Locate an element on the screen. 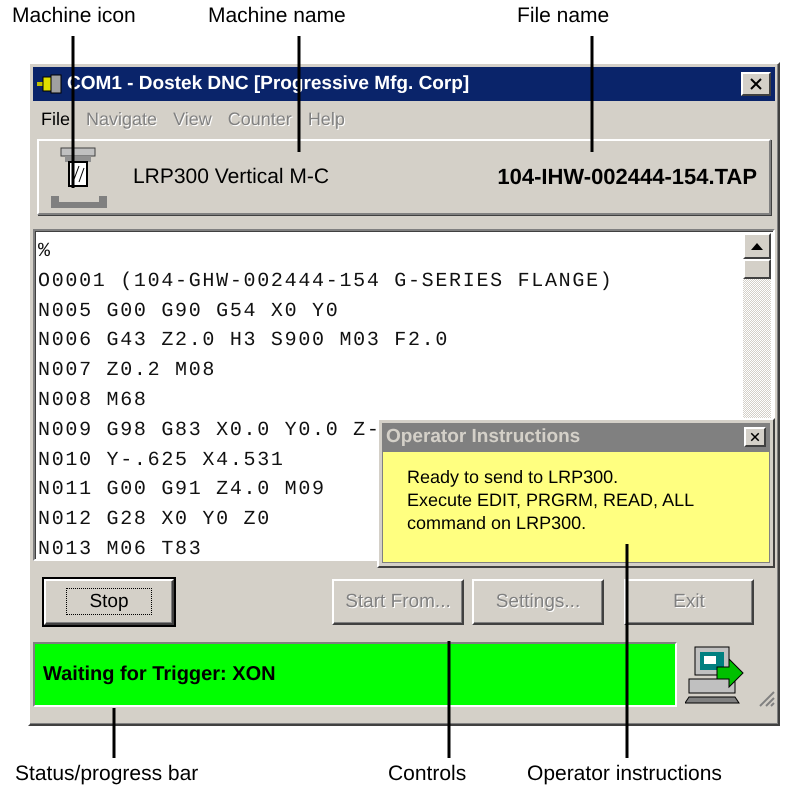 The image size is (795, 792). popup-title: Operator Instructions is located at coordinates (484, 437).